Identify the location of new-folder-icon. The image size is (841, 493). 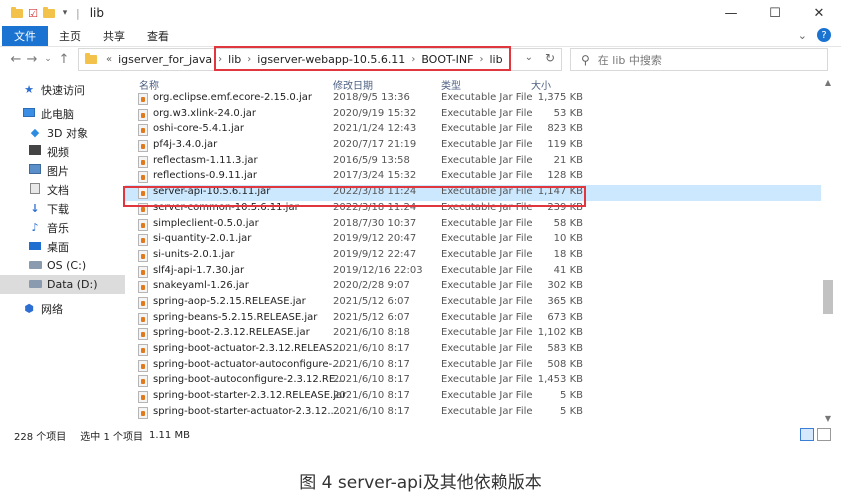
(49, 13).